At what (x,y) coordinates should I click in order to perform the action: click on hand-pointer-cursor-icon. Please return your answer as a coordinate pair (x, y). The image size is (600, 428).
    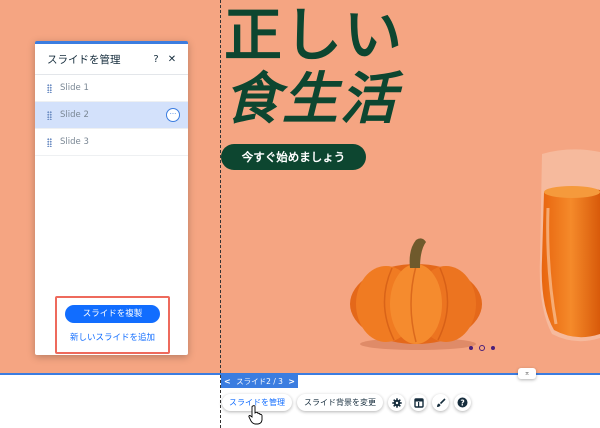
    Looking at the image, I should click on (255, 415).